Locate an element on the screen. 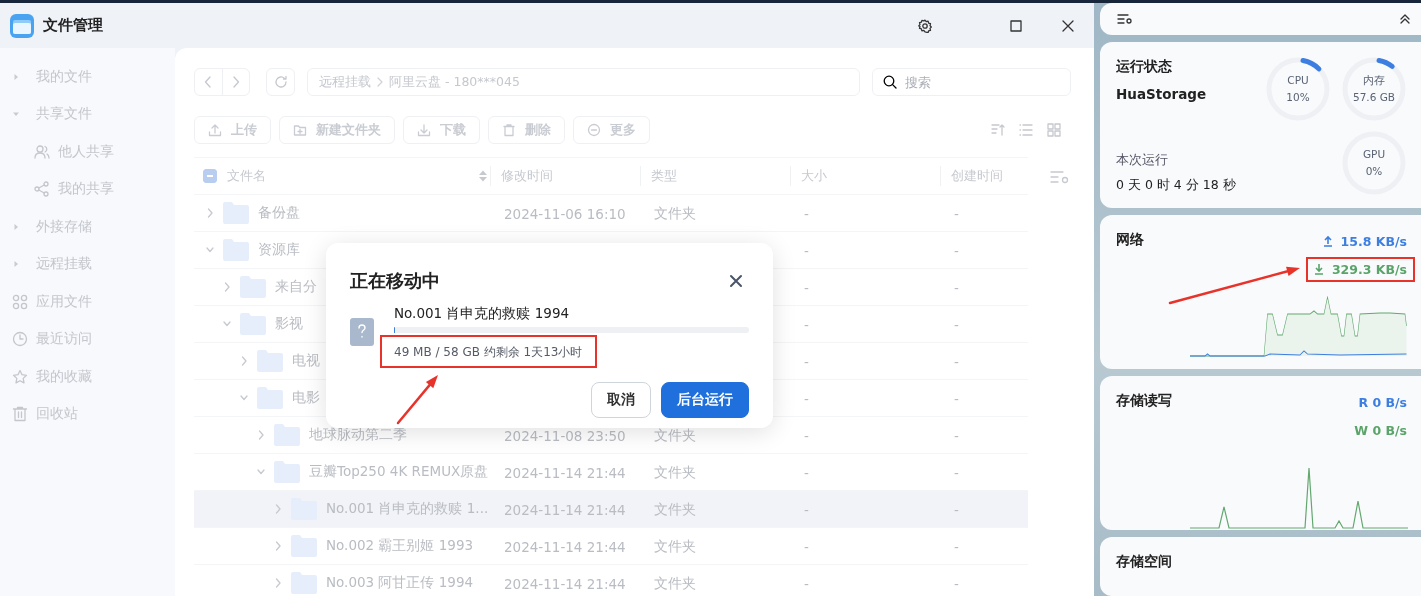  settings-icon is located at coordinates (925, 25).